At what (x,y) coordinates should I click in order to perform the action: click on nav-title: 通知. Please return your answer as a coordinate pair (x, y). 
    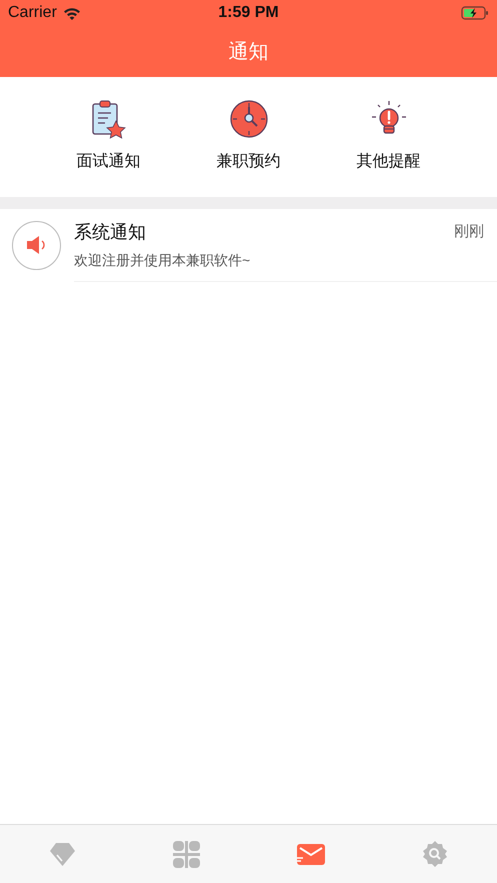
    Looking at the image, I should click on (248, 52).